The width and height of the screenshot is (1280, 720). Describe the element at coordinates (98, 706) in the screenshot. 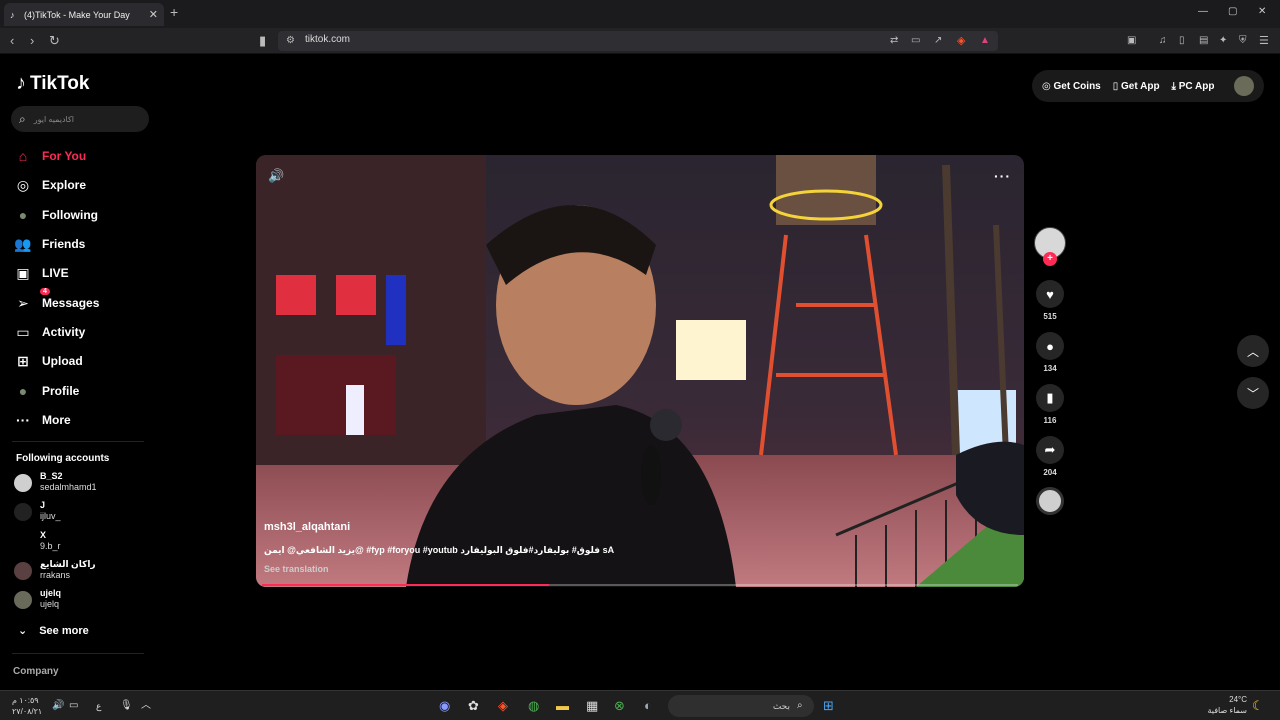

I see `input-language: ع` at that location.